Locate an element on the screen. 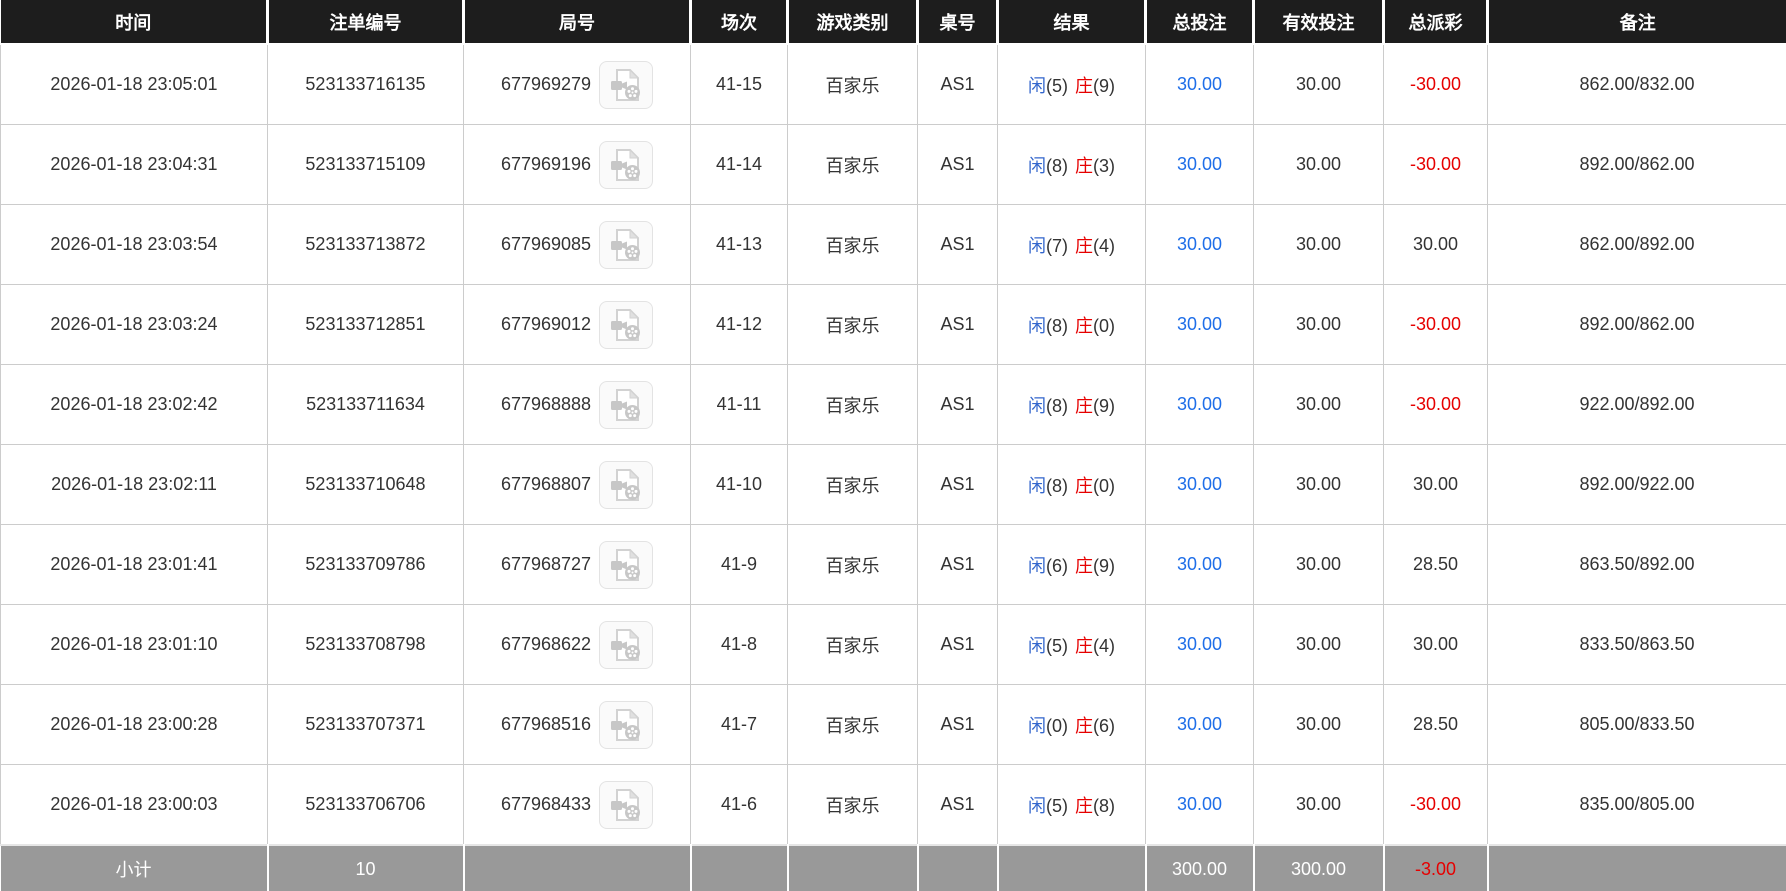 This screenshot has height=891, width=1786. cell-remark: 922.00/892.00 is located at coordinates (1636, 404).